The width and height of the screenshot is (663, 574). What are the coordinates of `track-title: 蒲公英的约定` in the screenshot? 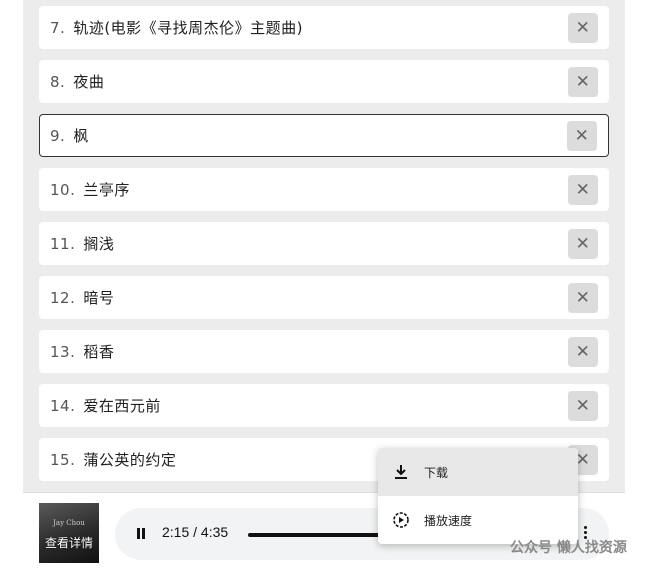 It's located at (130, 460).